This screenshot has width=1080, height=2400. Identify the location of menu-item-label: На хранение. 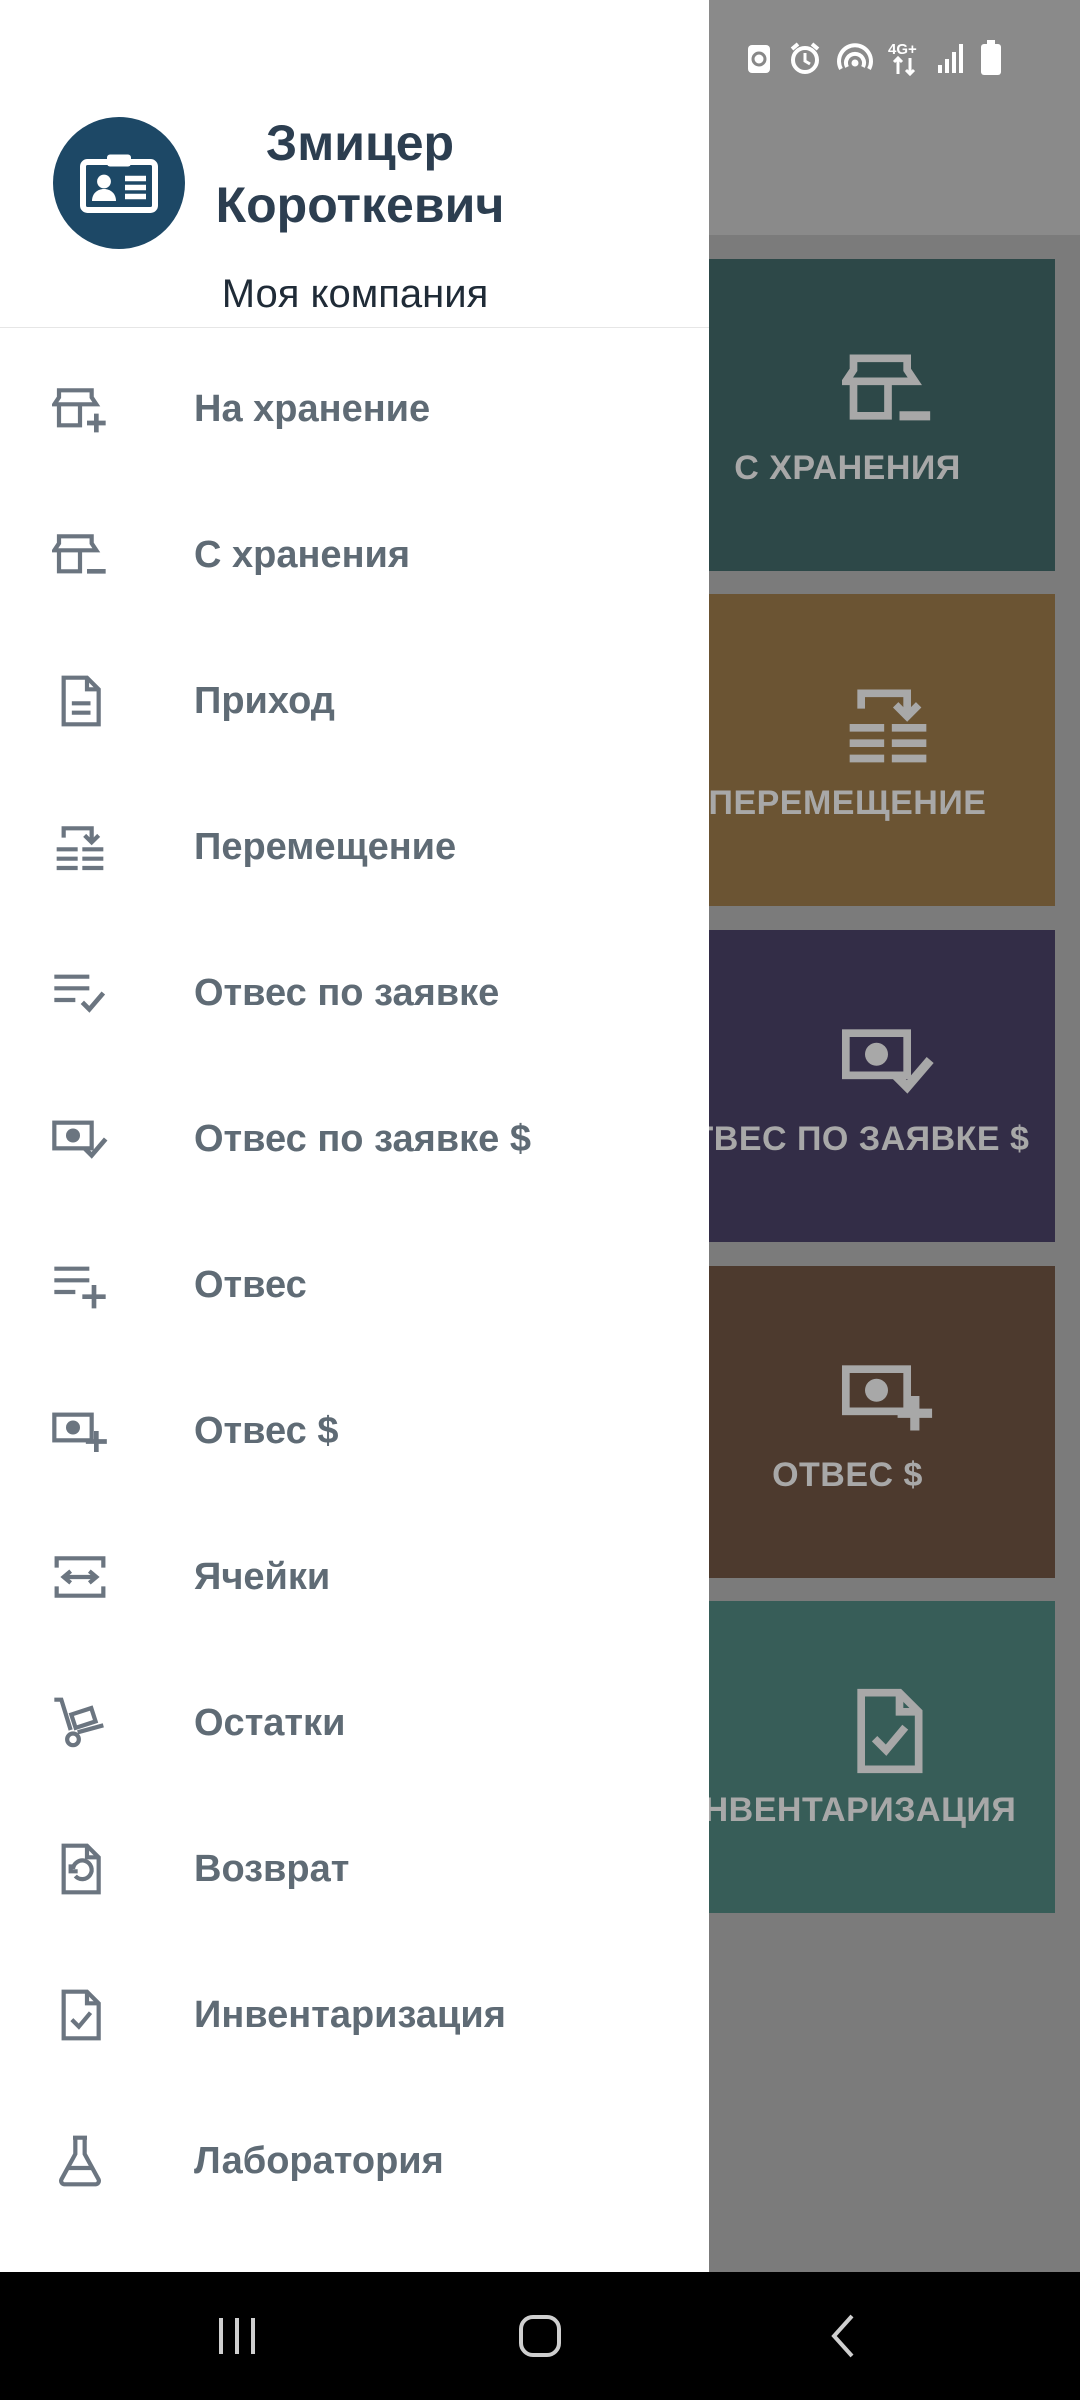
(312, 408).